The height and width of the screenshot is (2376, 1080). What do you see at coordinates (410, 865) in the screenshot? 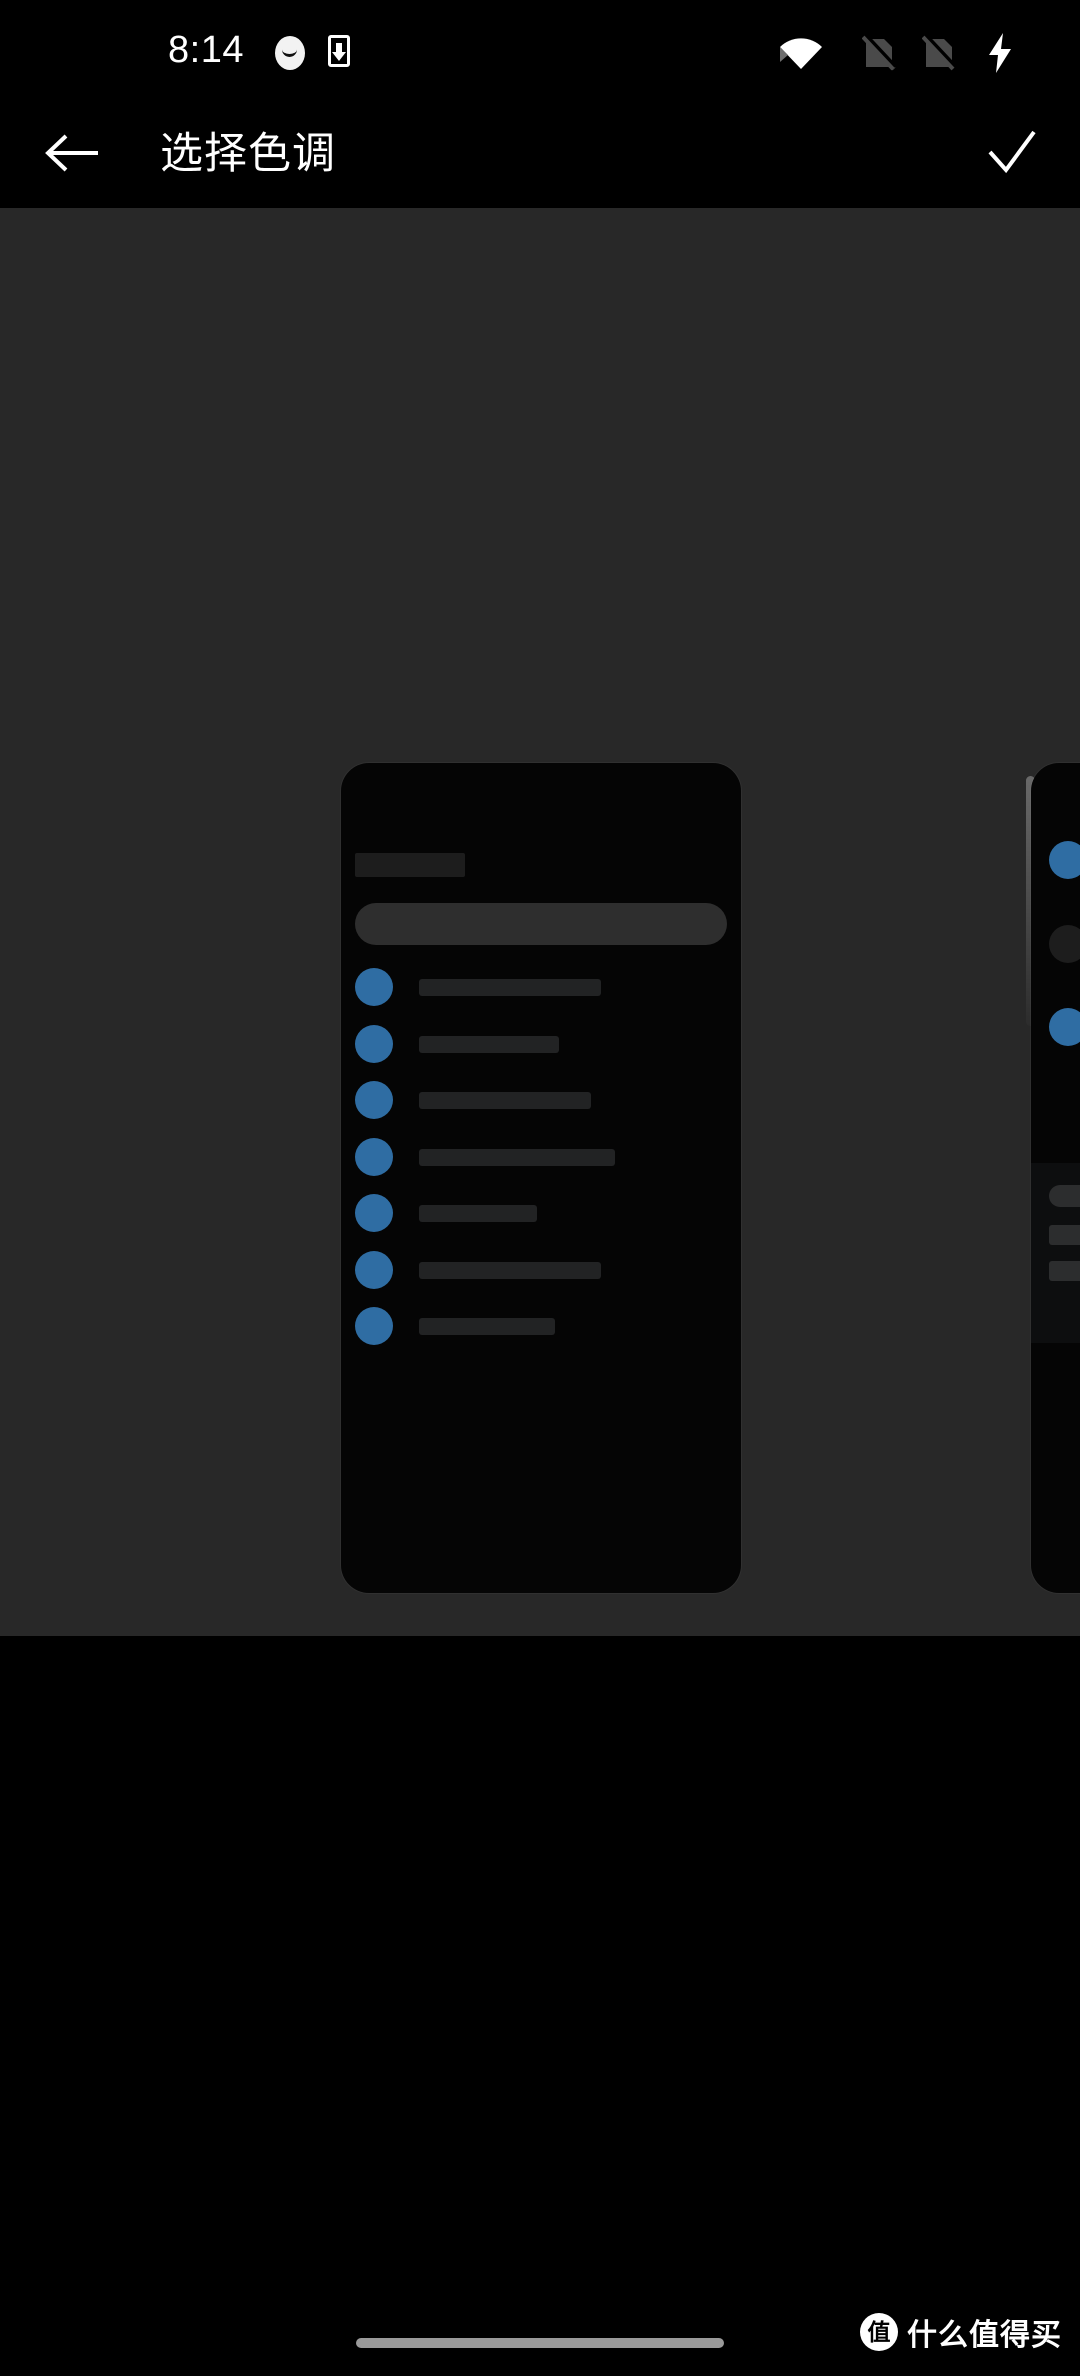
I see `preview-title-placeholder` at bounding box center [410, 865].